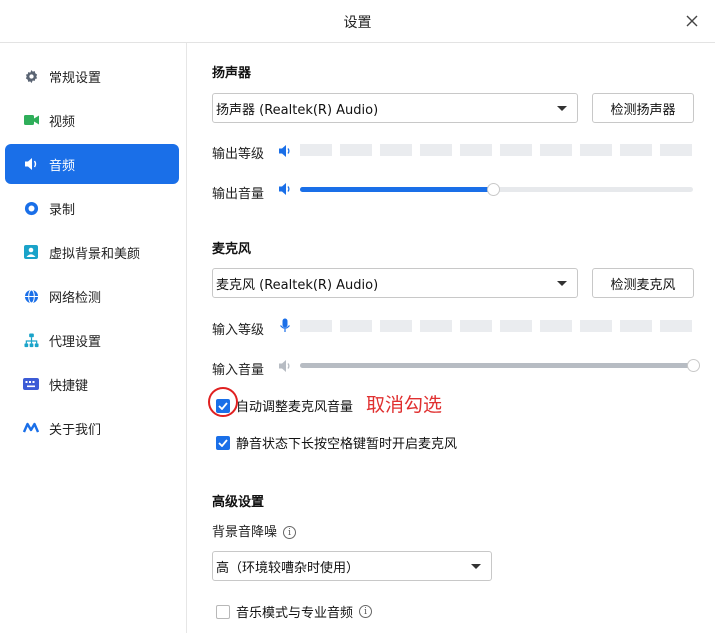 The image size is (715, 633). I want to click on record-icon, so click(31, 208).